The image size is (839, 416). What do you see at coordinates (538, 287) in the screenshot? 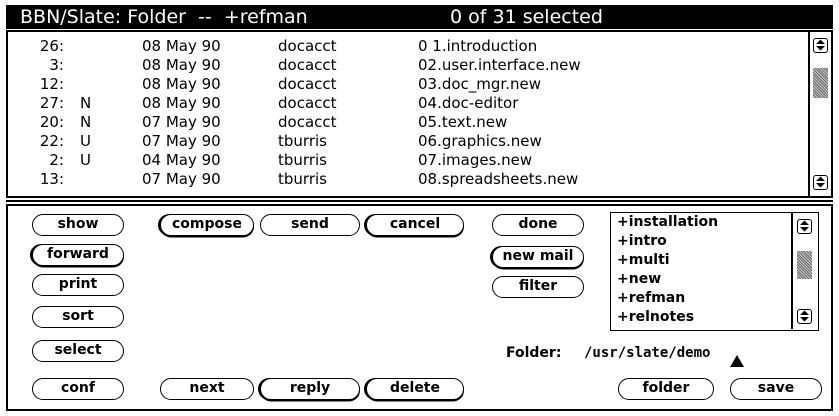
I see `filter-button: filter` at bounding box center [538, 287].